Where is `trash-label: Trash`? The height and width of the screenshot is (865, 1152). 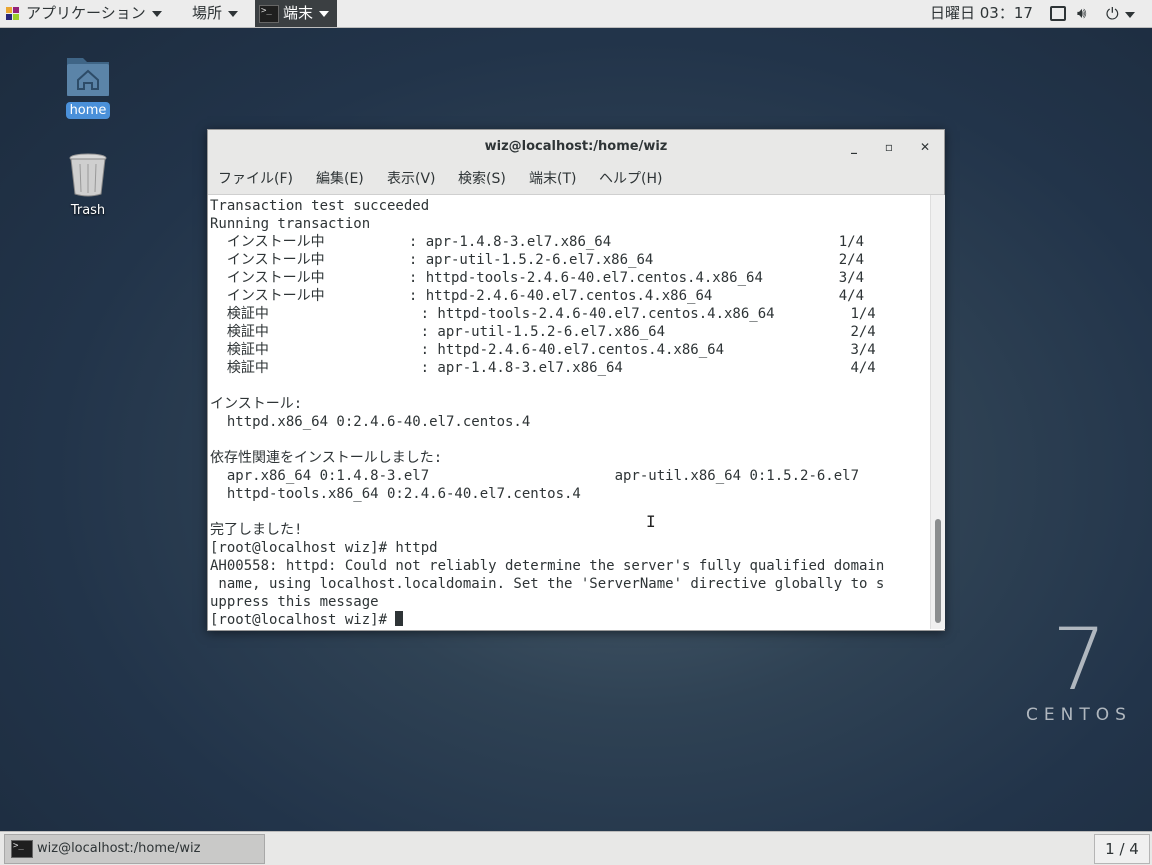
trash-label: Trash is located at coordinates (88, 210).